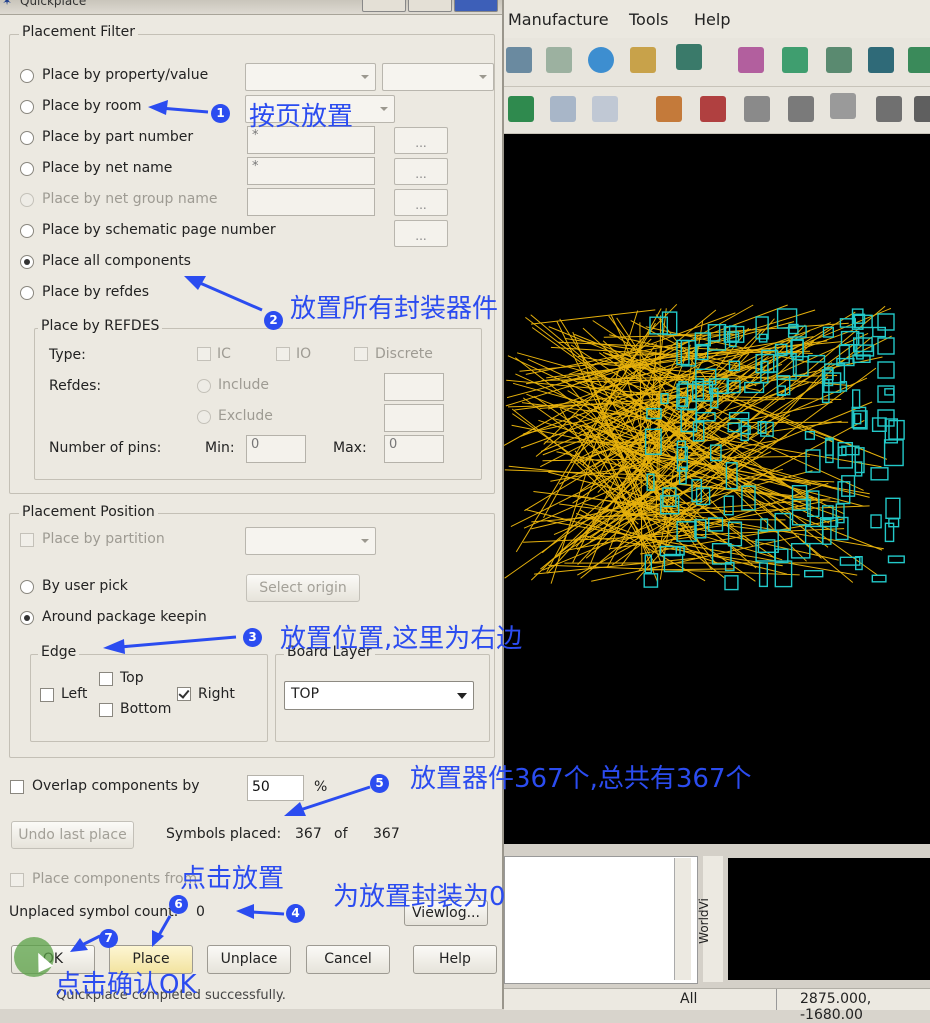 The height and width of the screenshot is (1023, 930). What do you see at coordinates (295, 913) in the screenshot?
I see `badge-4: 4` at bounding box center [295, 913].